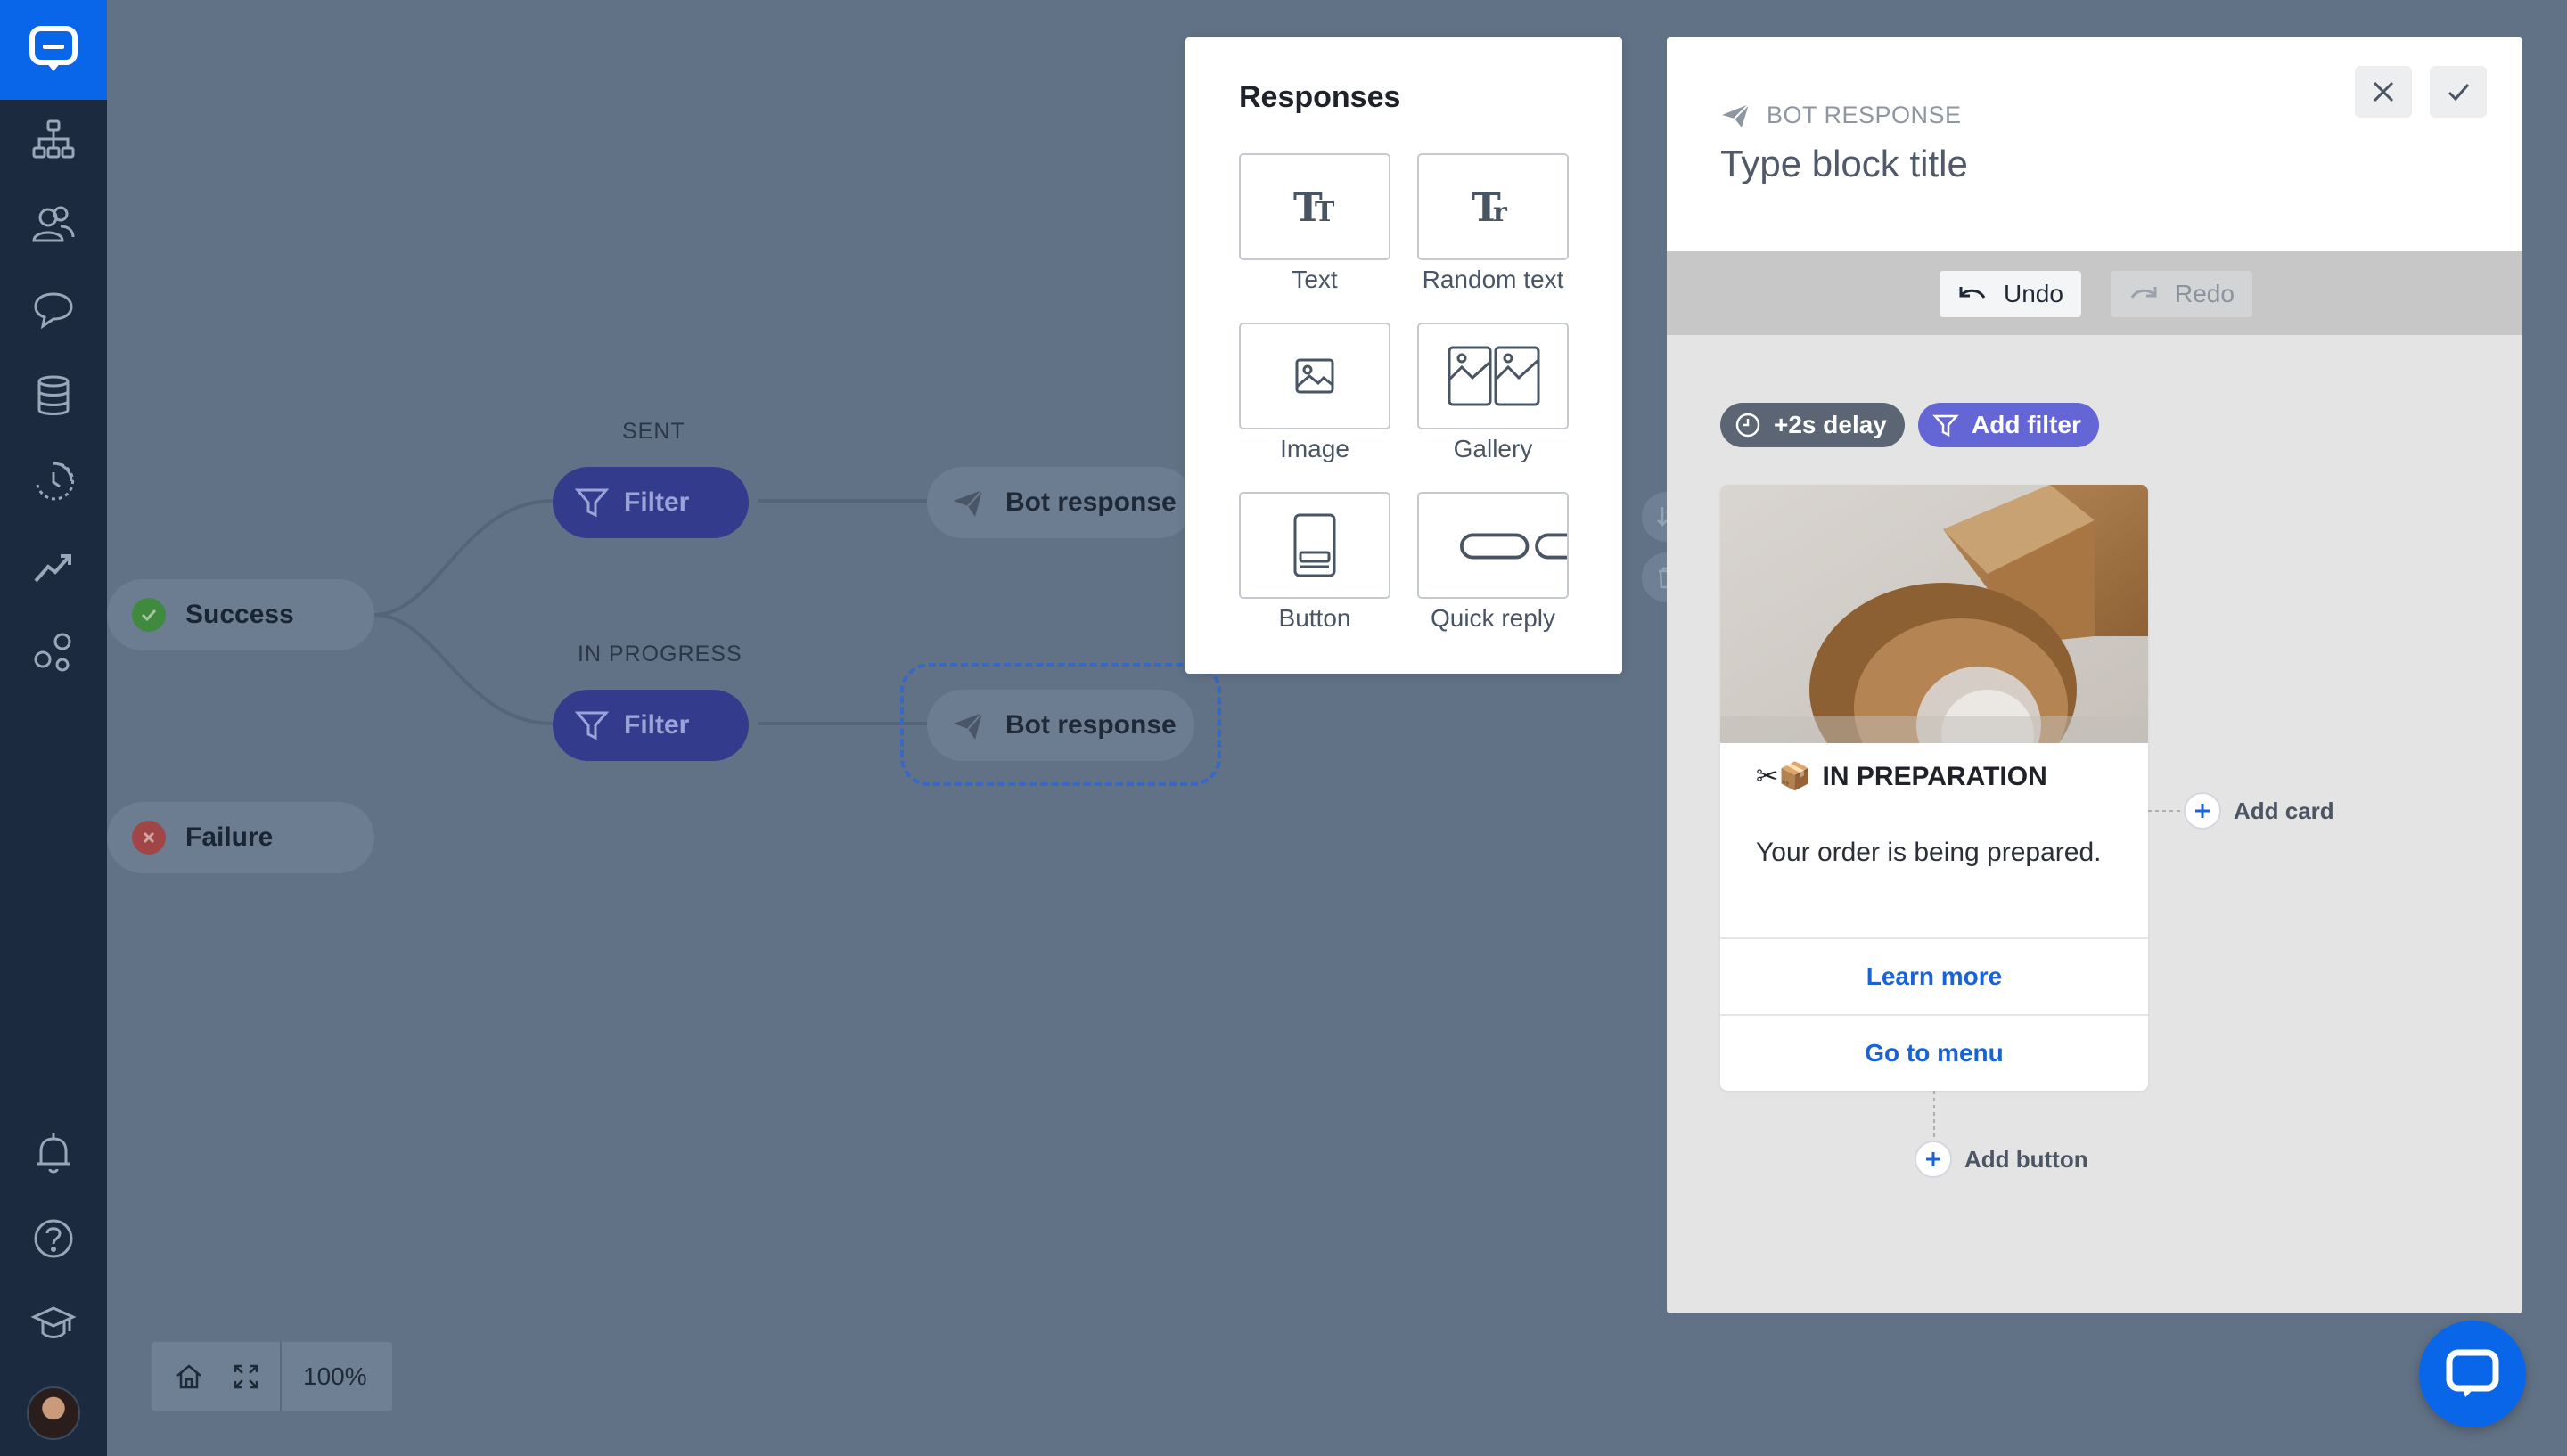 The image size is (2567, 1456). What do you see at coordinates (1493, 279) in the screenshot?
I see `response-random-text-label: Random text` at bounding box center [1493, 279].